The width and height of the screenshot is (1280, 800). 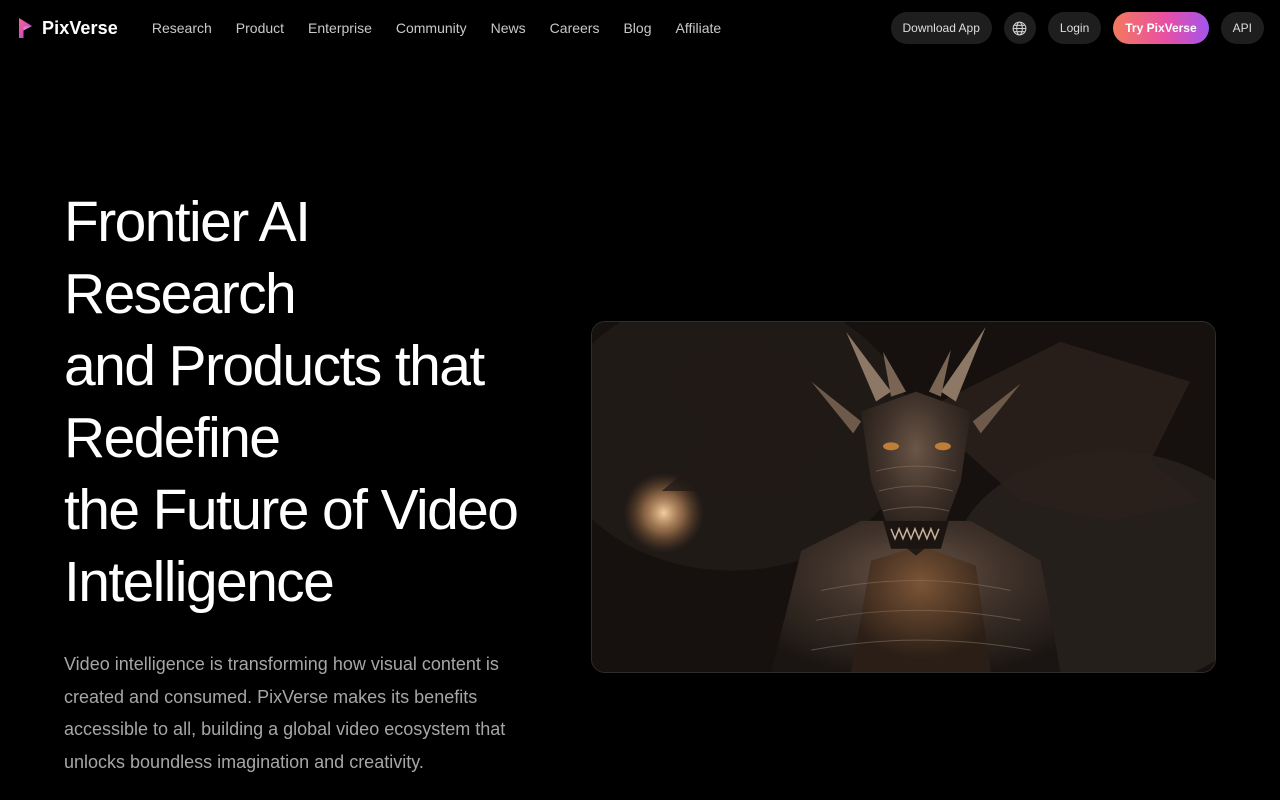 What do you see at coordinates (941, 28) in the screenshot?
I see `download-app-button: Download App` at bounding box center [941, 28].